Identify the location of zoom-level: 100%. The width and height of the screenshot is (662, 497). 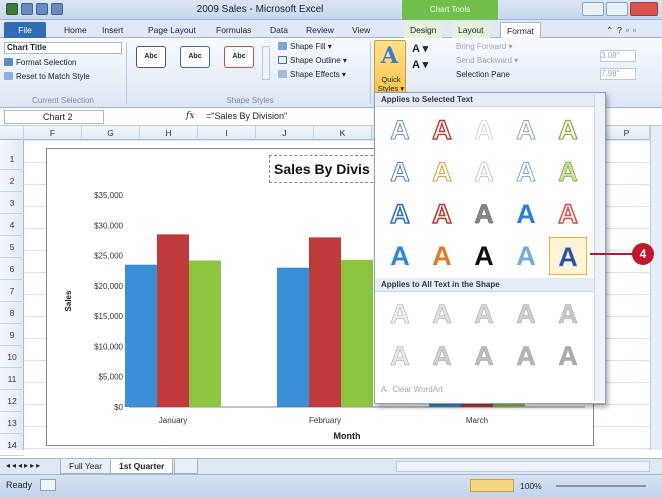
(531, 486).